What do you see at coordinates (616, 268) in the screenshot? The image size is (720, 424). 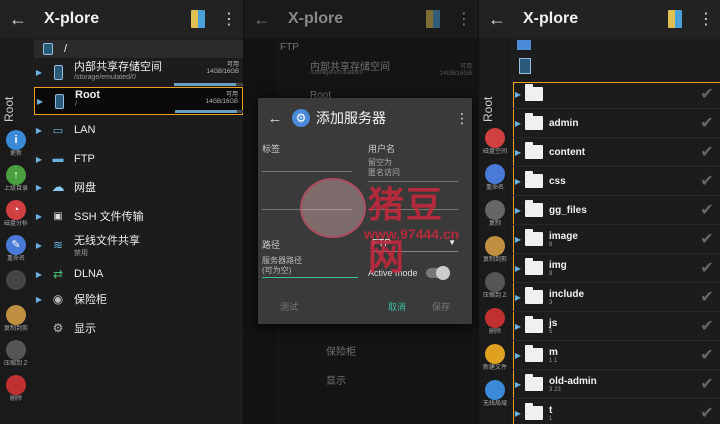 I see `folder-row: ▶ img 9 ✔` at bounding box center [616, 268].